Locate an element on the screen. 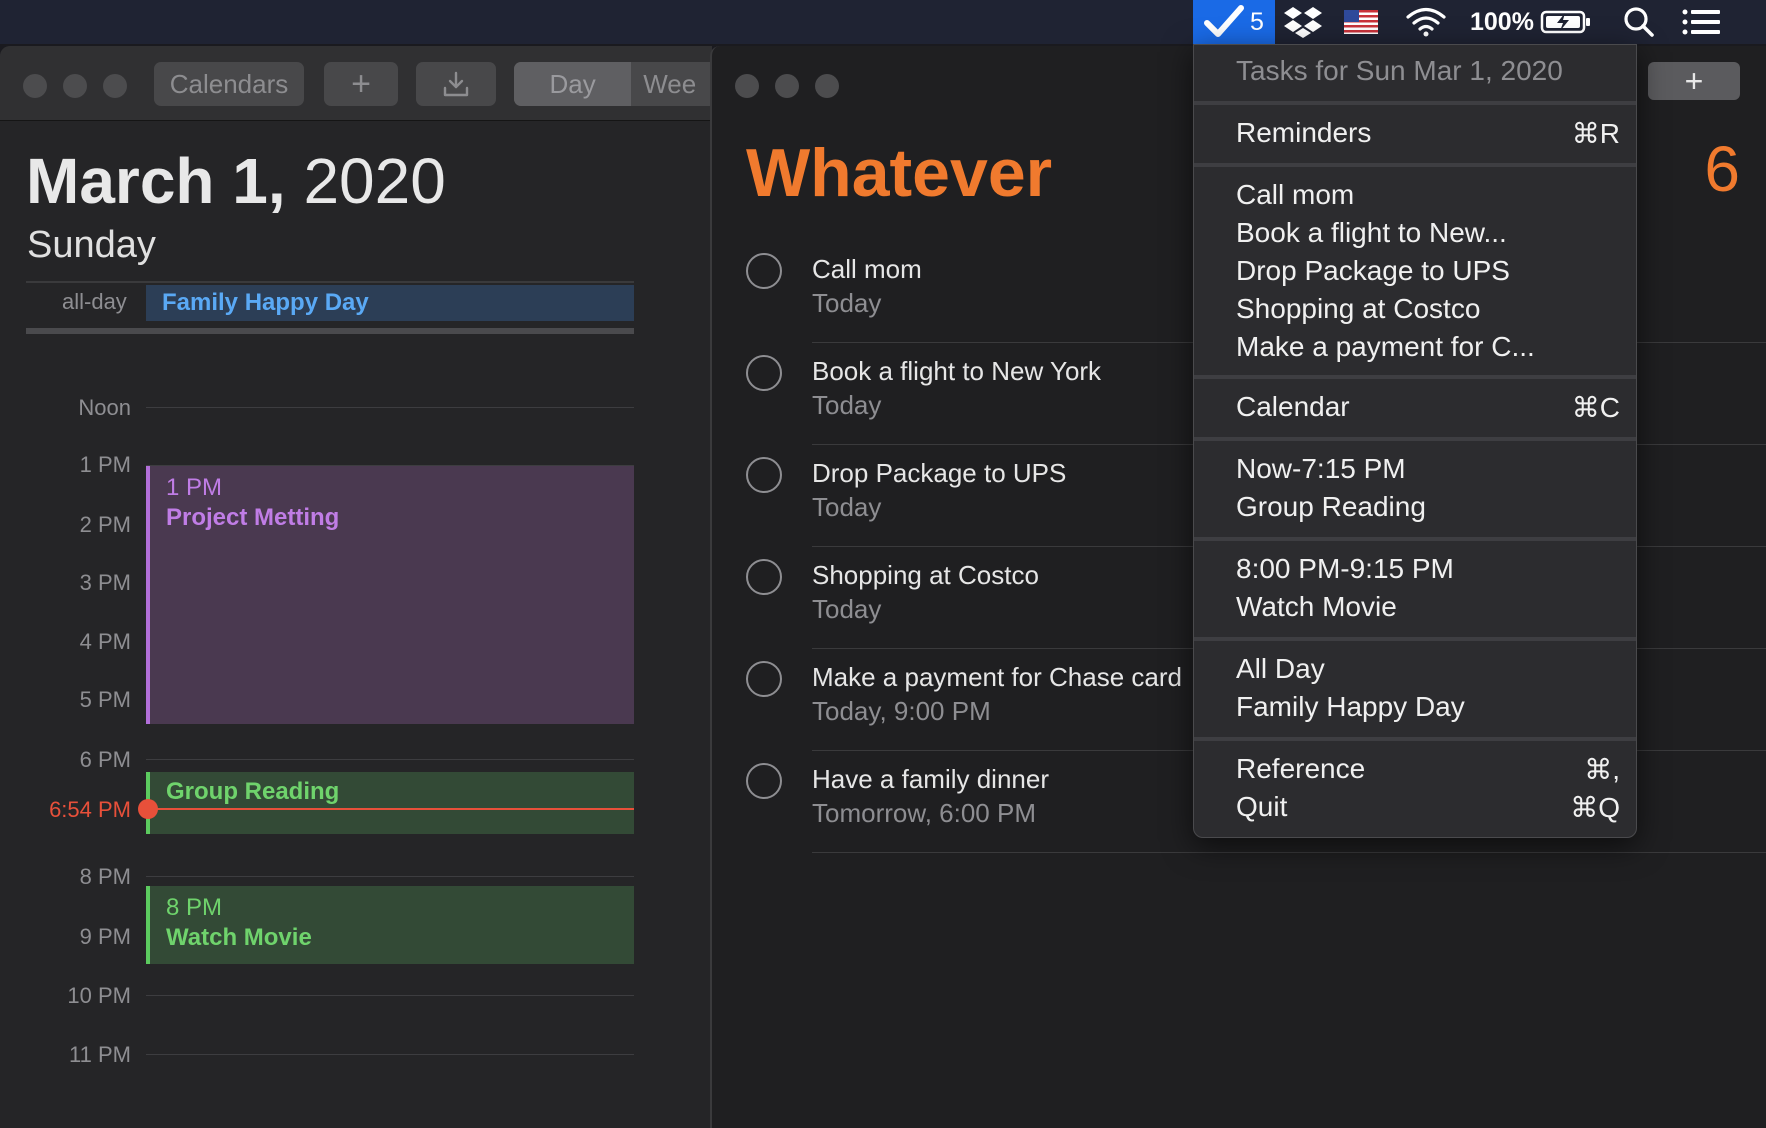 The width and height of the screenshot is (1766, 1128). event-title: Project Metting is located at coordinates (253, 517).